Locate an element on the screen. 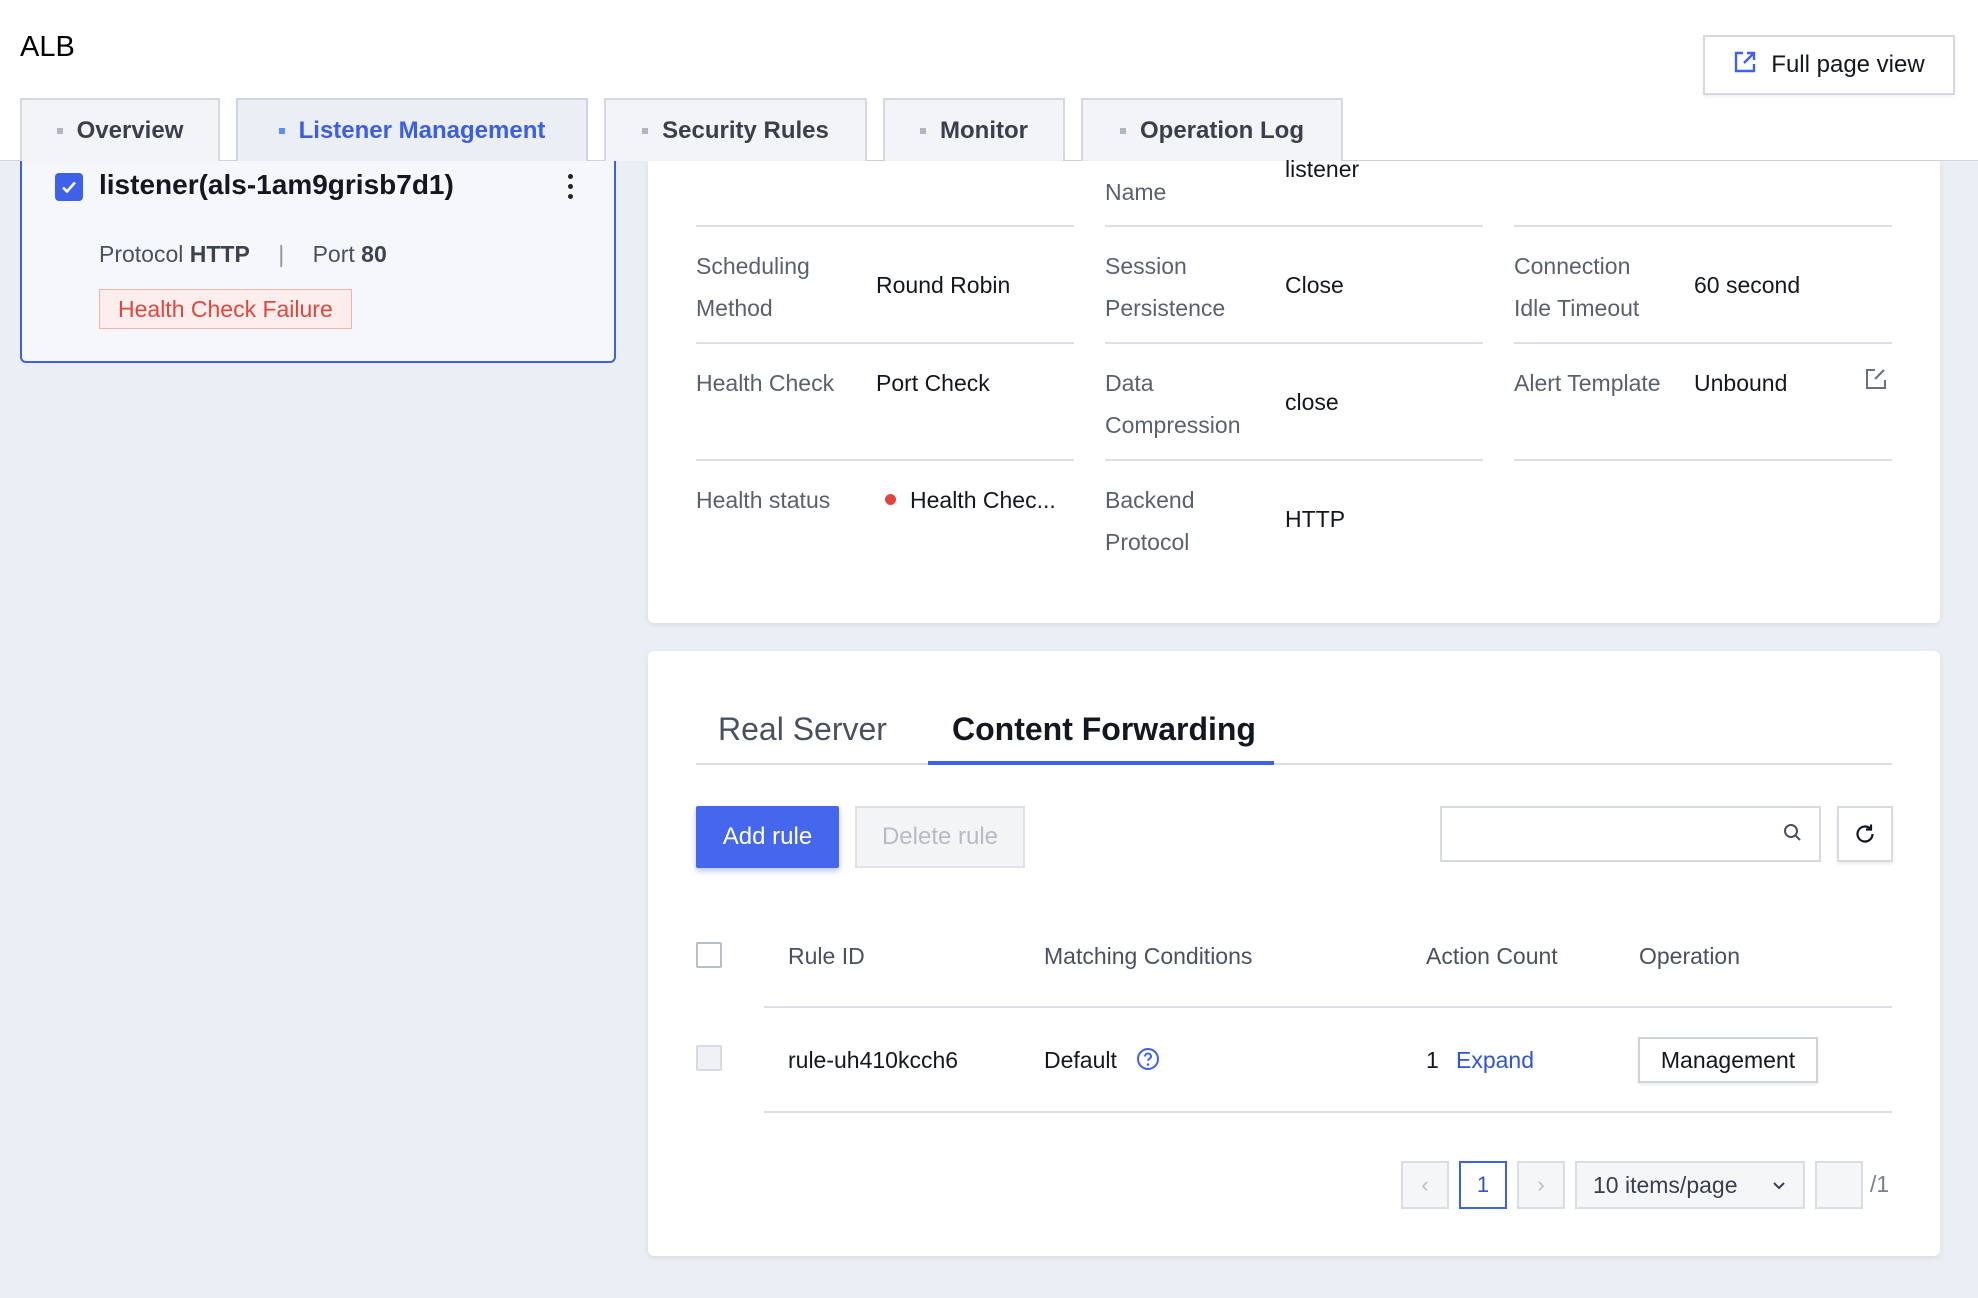 Image resolution: width=1978 pixels, height=1298 pixels. tab-listener-management: Listener Management is located at coordinates (412, 130).